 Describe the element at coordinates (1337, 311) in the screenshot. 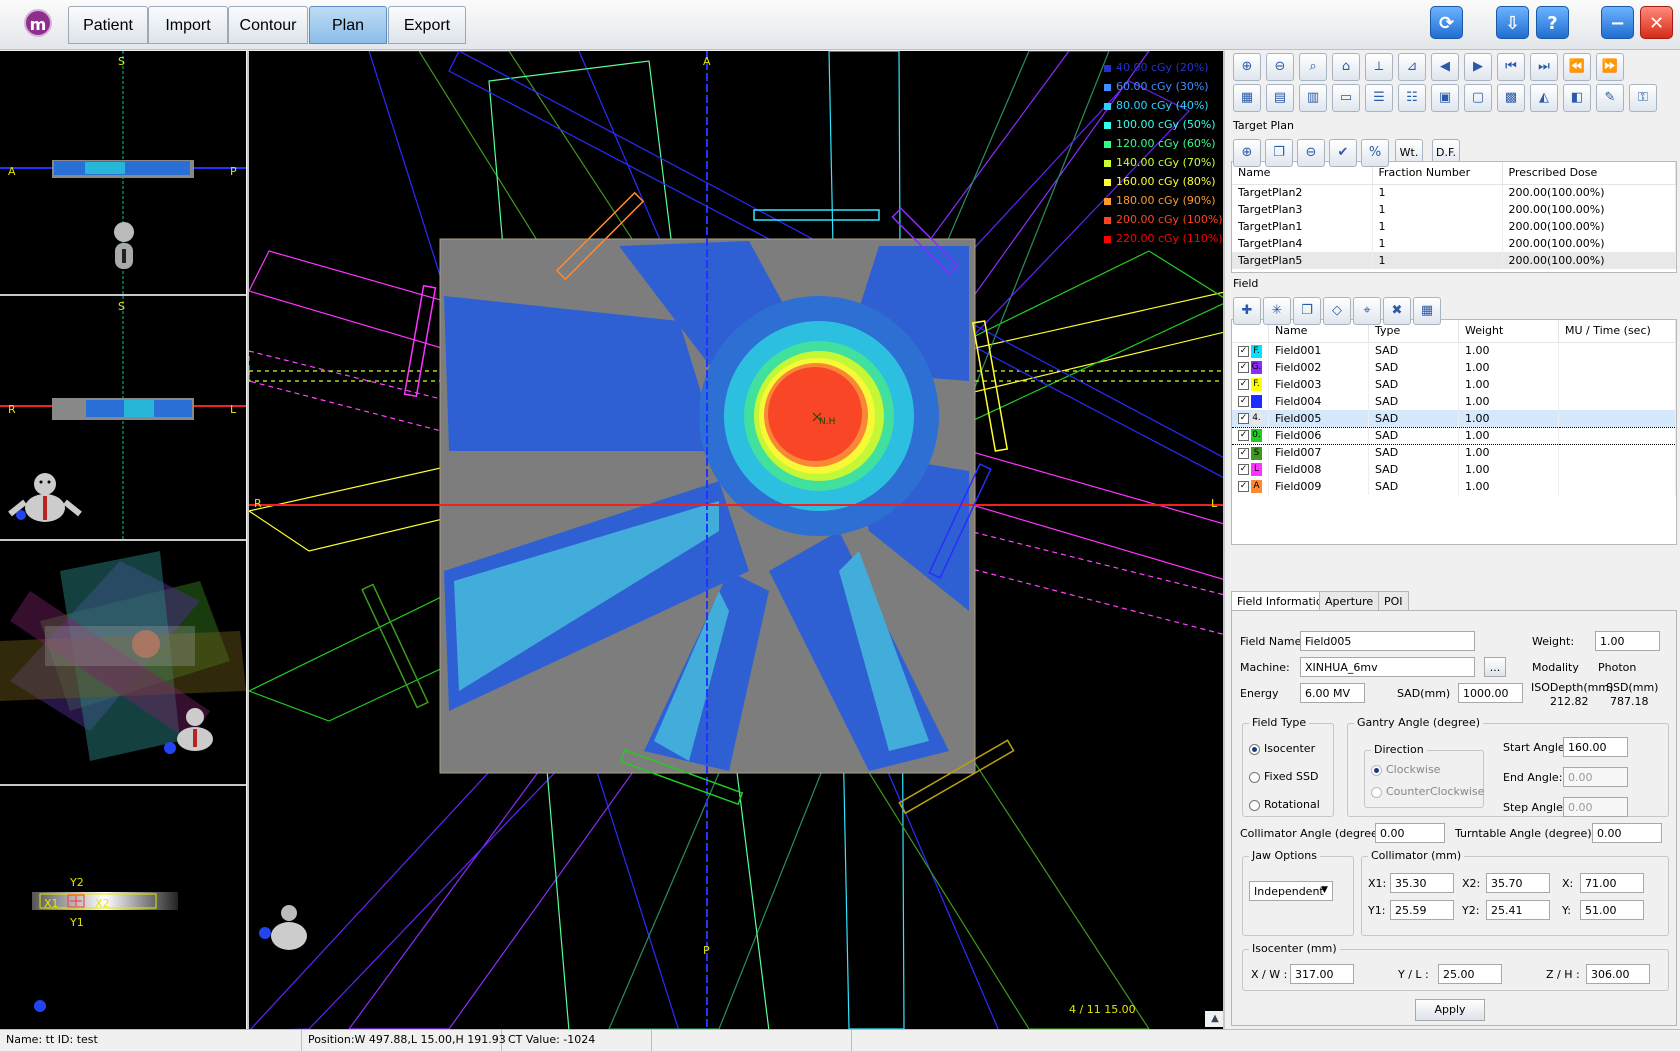

I see `arc-icon: ◇` at that location.